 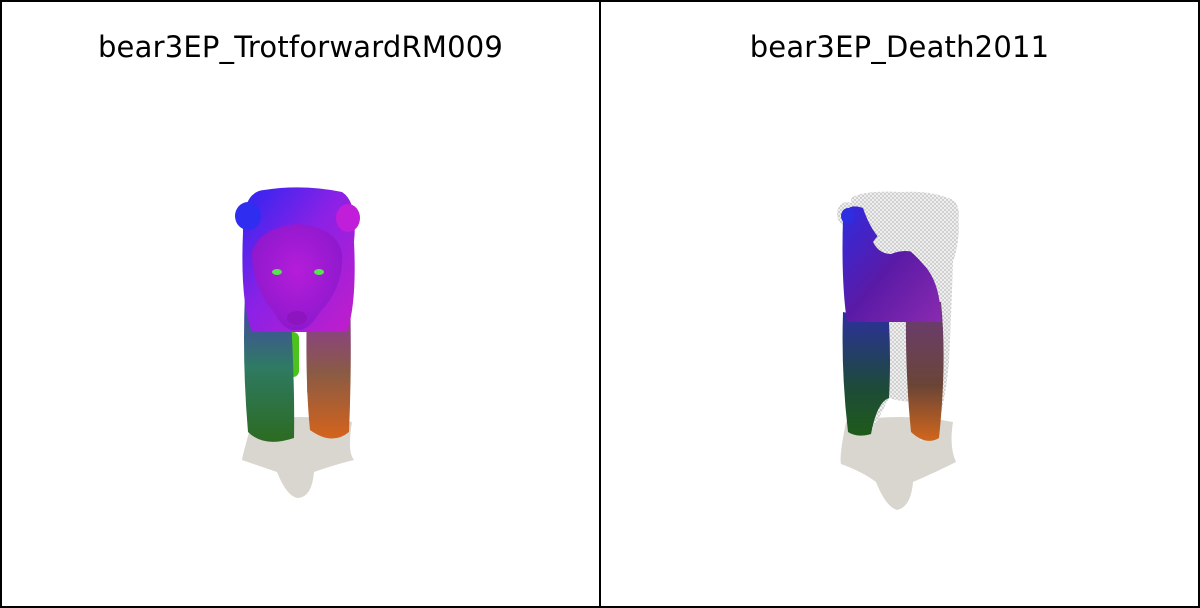 What do you see at coordinates (866, 374) in the screenshot?
I see `front-leg-left` at bounding box center [866, 374].